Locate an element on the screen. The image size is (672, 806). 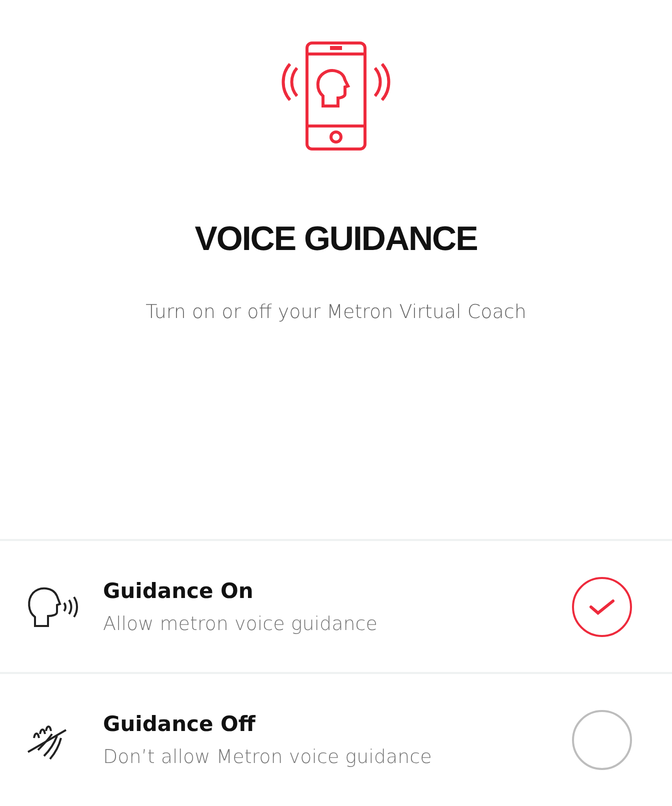
phone-icon is located at coordinates (336, 96).